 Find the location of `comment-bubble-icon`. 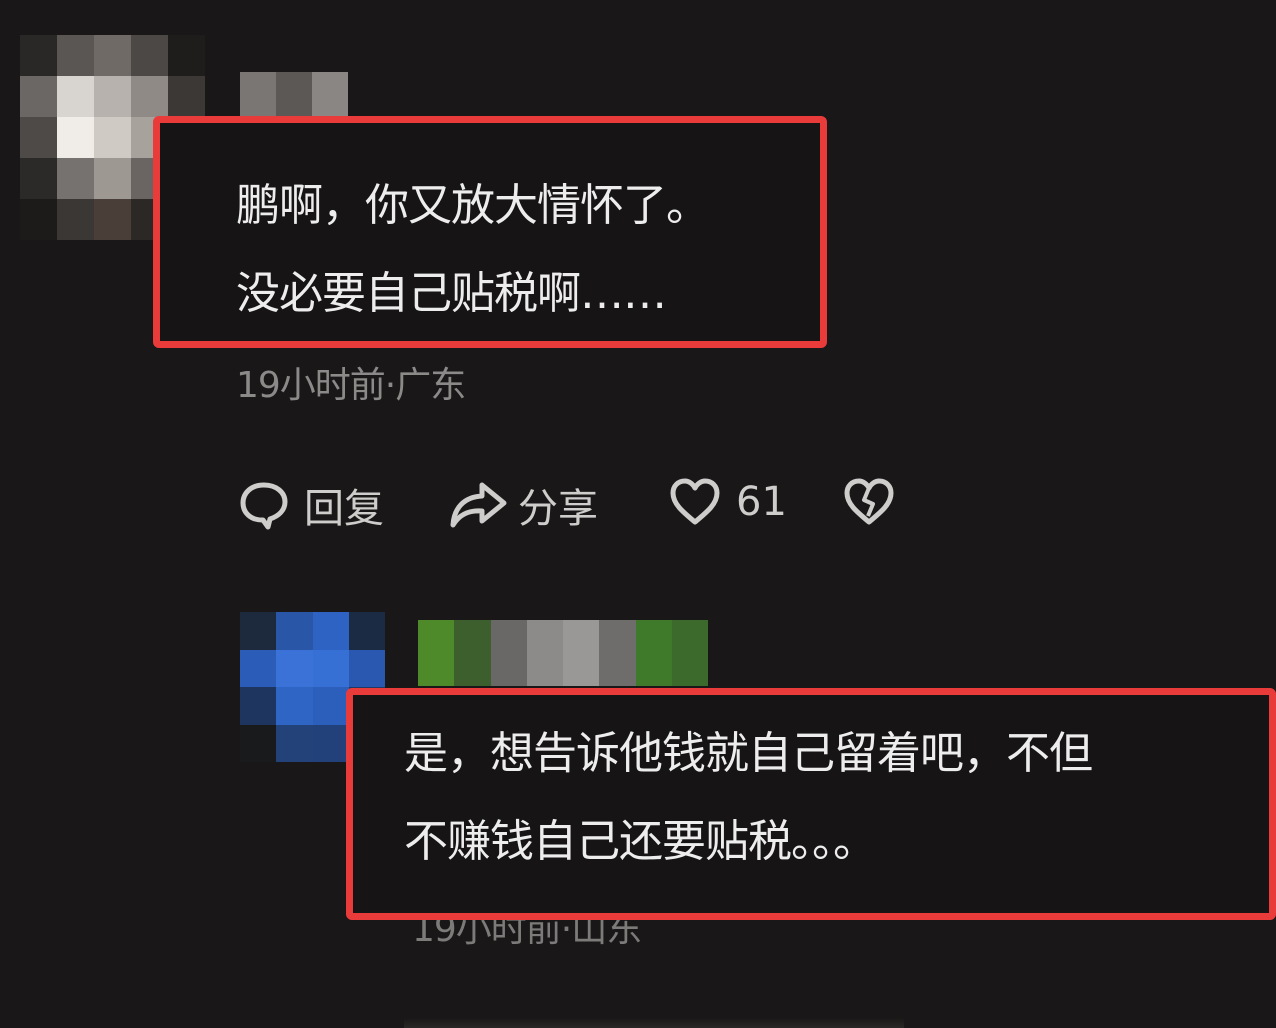

comment-bubble-icon is located at coordinates (264, 505).